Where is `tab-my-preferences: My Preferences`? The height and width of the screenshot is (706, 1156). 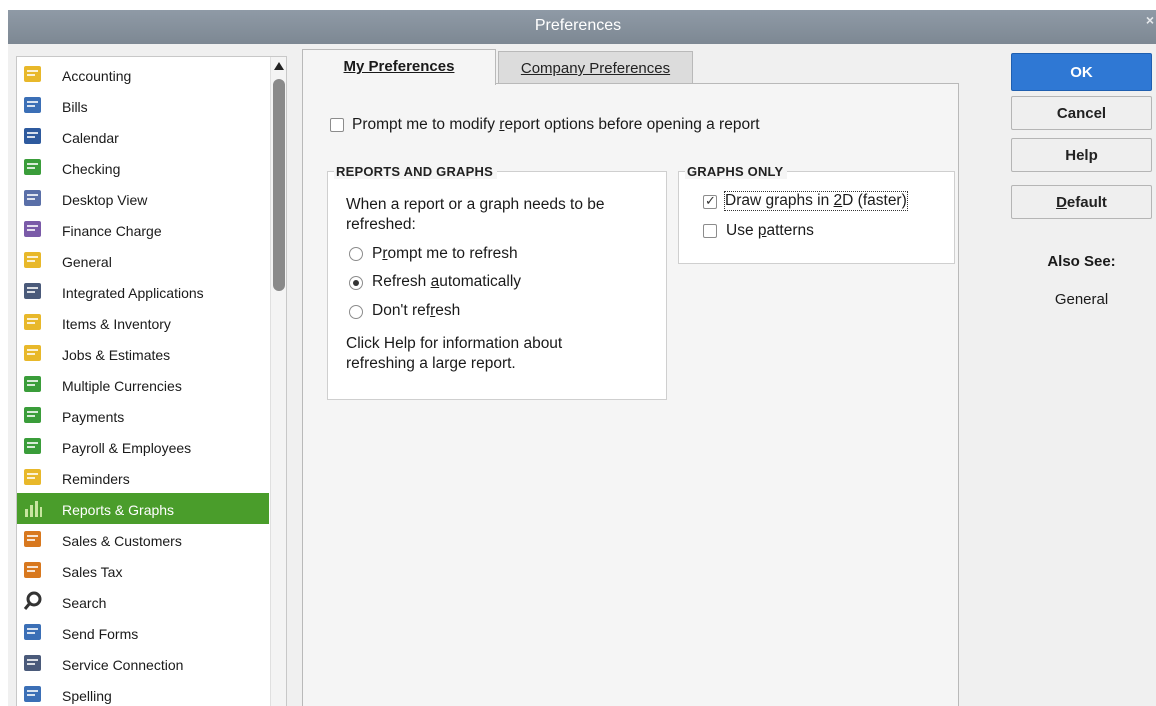 tab-my-preferences: My Preferences is located at coordinates (399, 67).